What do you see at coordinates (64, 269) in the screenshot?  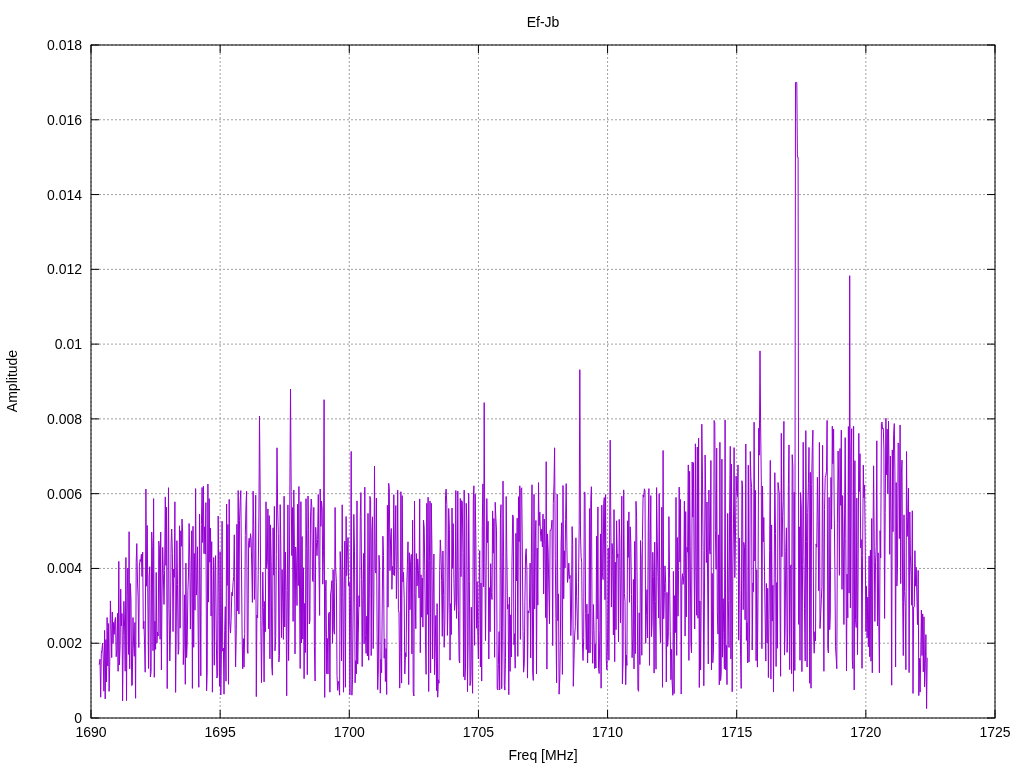 I see `tick-label: 0.012` at bounding box center [64, 269].